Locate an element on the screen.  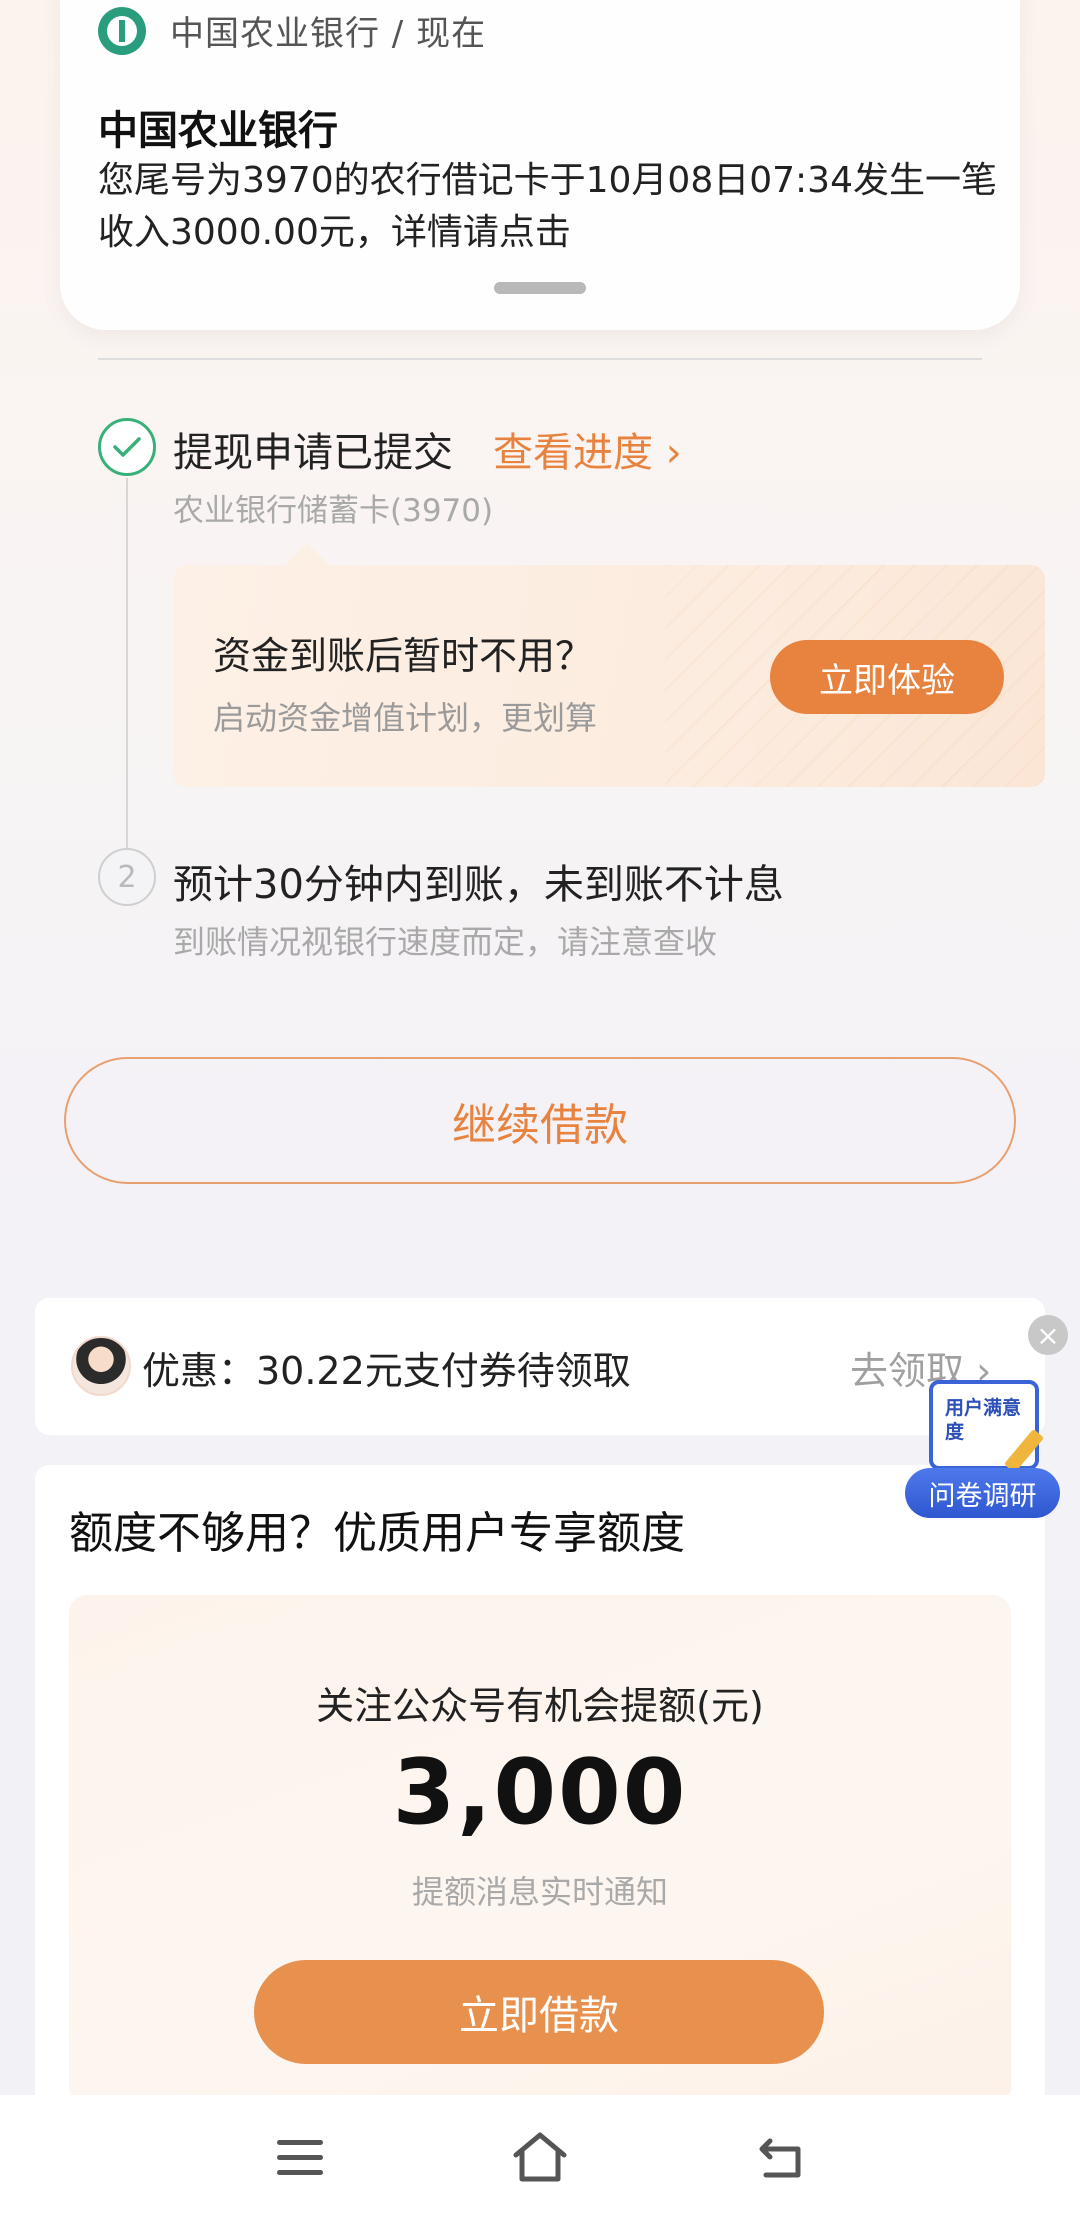
survey-widget: 用户满意度 问卷调研 is located at coordinates (982, 1450).